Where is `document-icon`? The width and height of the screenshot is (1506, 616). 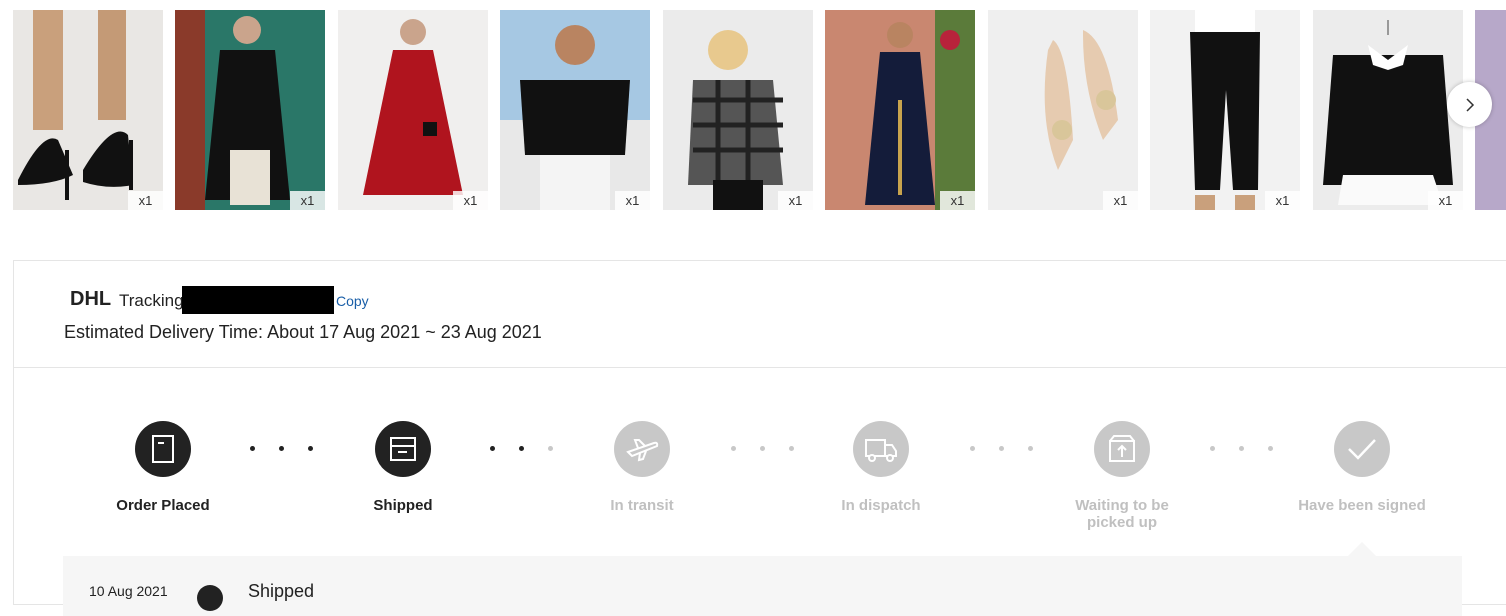
document-icon is located at coordinates (163, 449).